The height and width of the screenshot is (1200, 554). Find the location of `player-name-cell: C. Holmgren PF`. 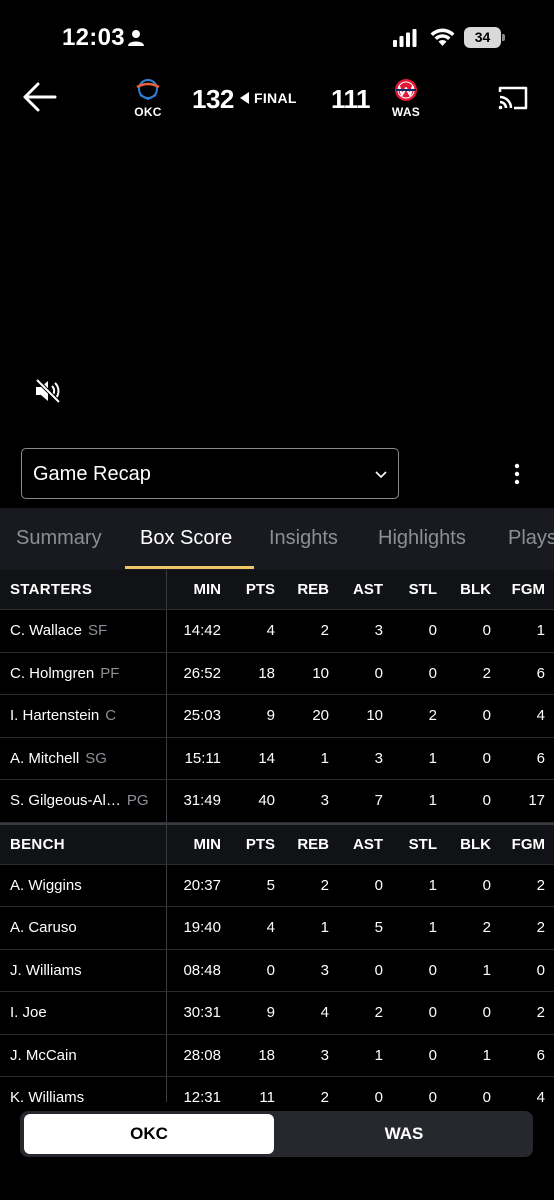

player-name-cell: C. Holmgren PF is located at coordinates (83, 673).